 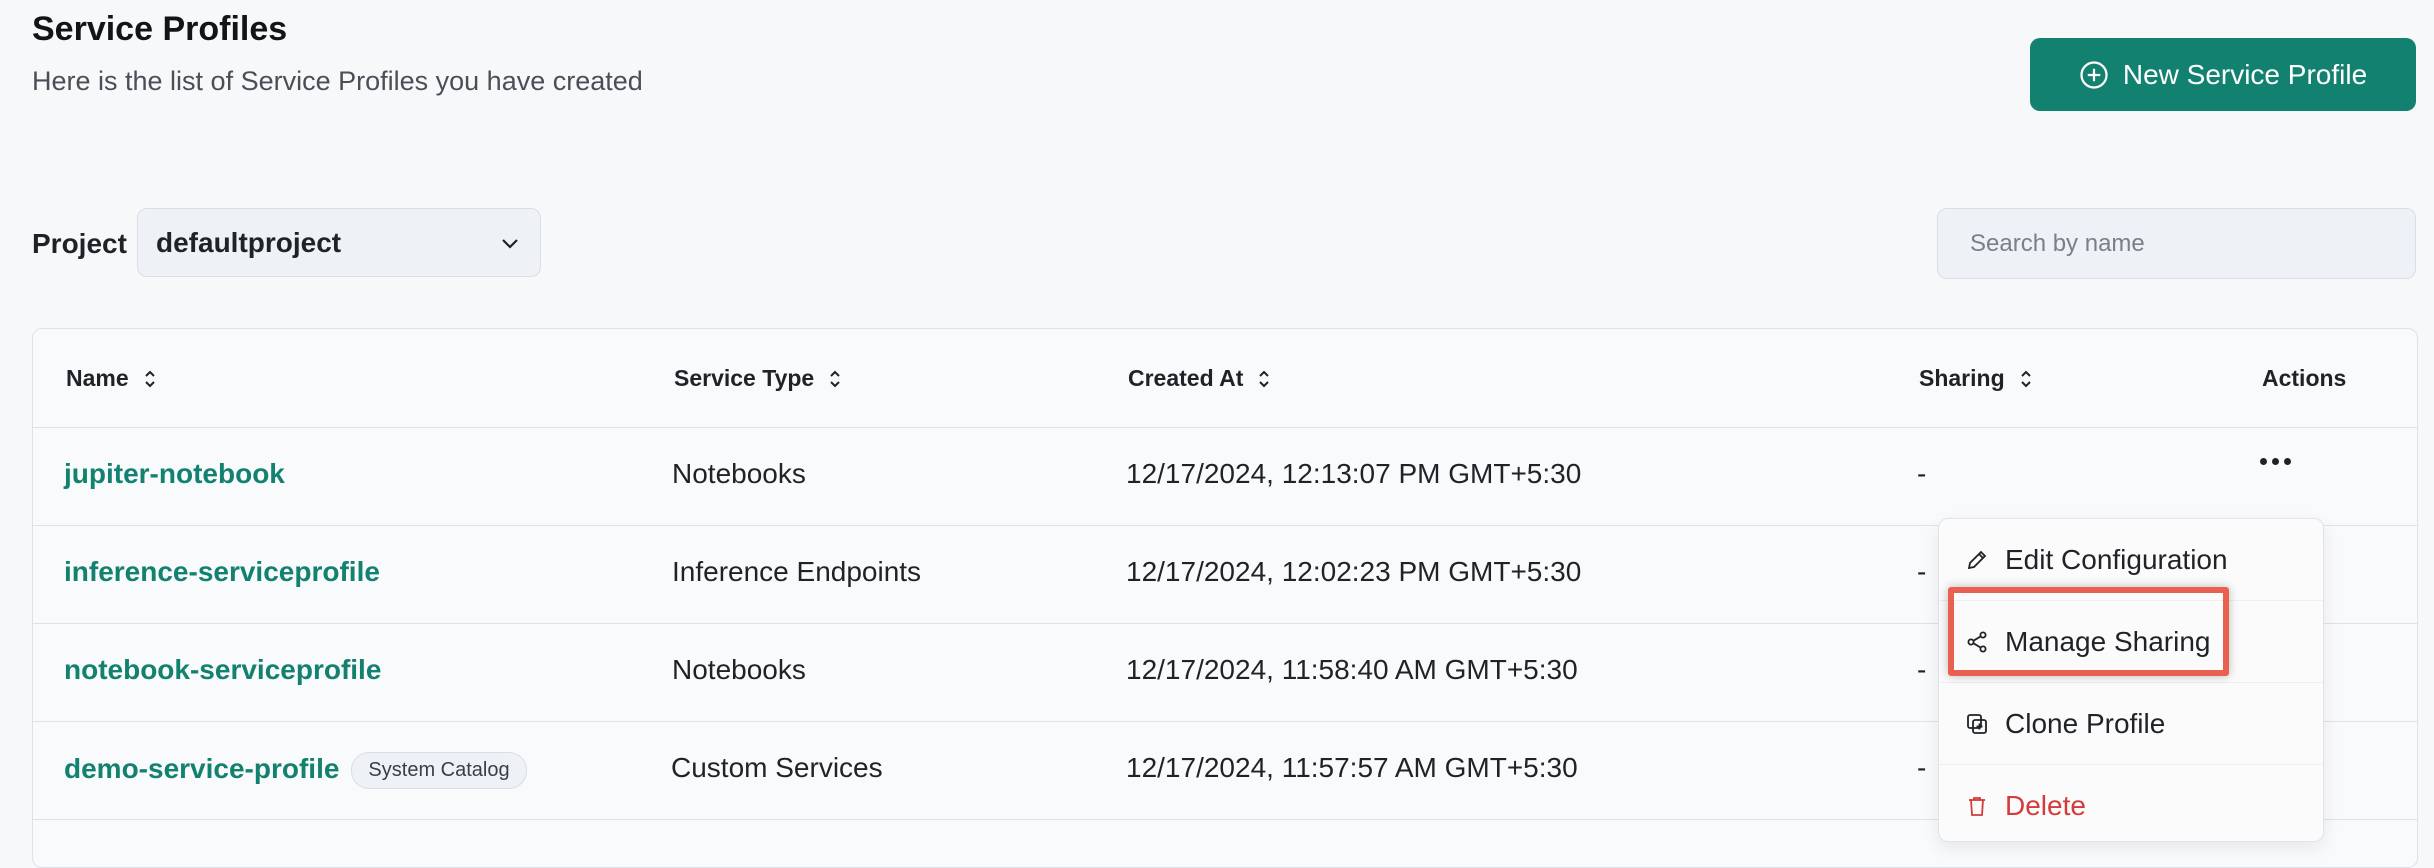 I want to click on project-select: defaultproject, so click(x=339, y=242).